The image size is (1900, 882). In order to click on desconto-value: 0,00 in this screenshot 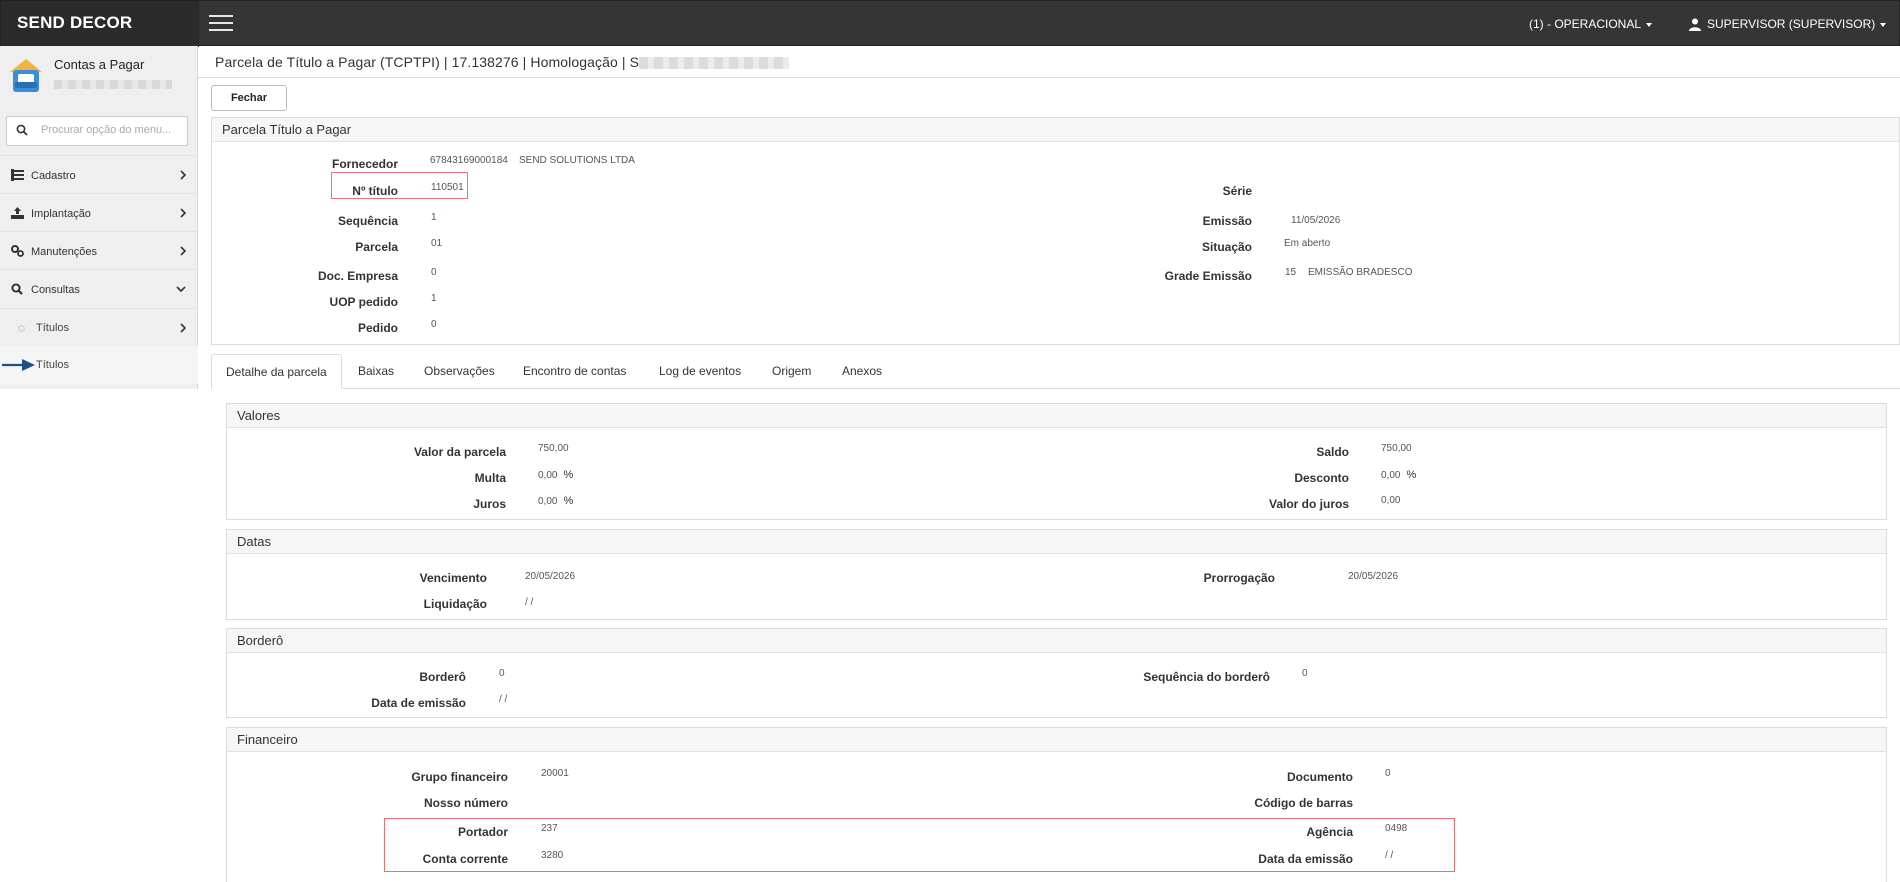, I will do `click(1391, 475)`.